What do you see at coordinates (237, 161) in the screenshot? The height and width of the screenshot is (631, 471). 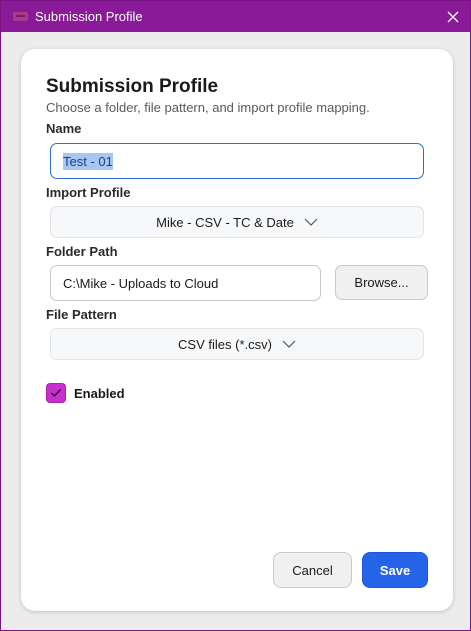 I see `name-input: Test - 01` at bounding box center [237, 161].